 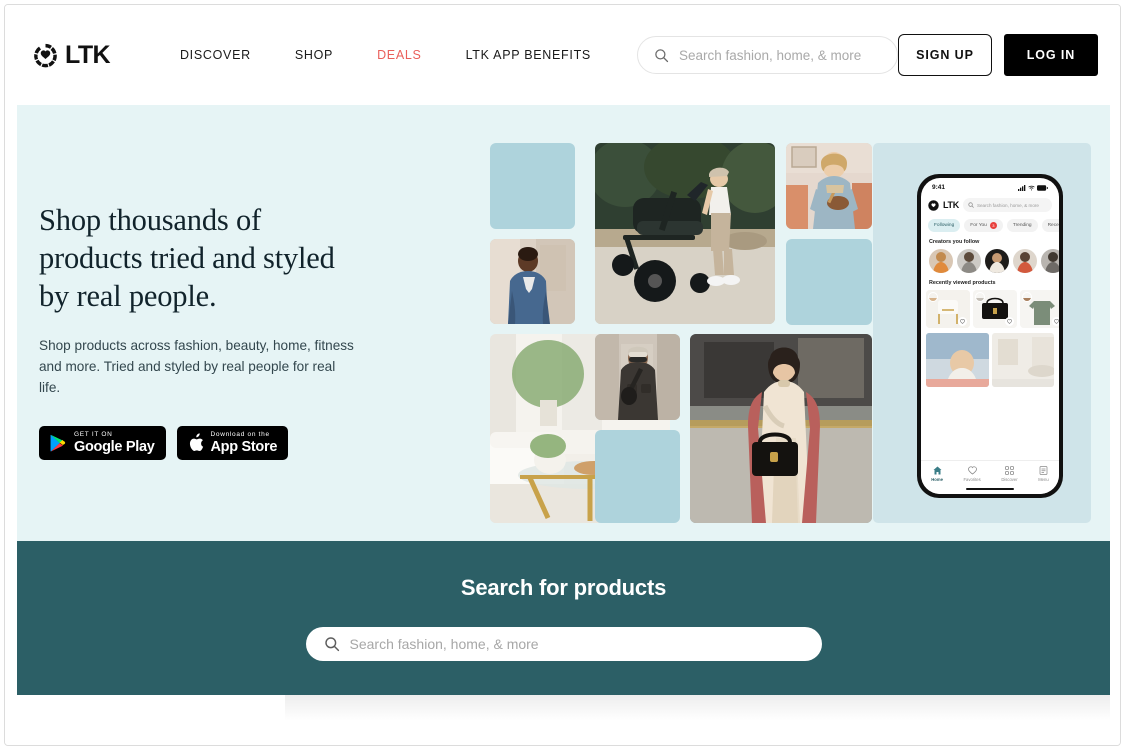 What do you see at coordinates (933, 205) in the screenshot?
I see `phone-ltk-logo-icon` at bounding box center [933, 205].